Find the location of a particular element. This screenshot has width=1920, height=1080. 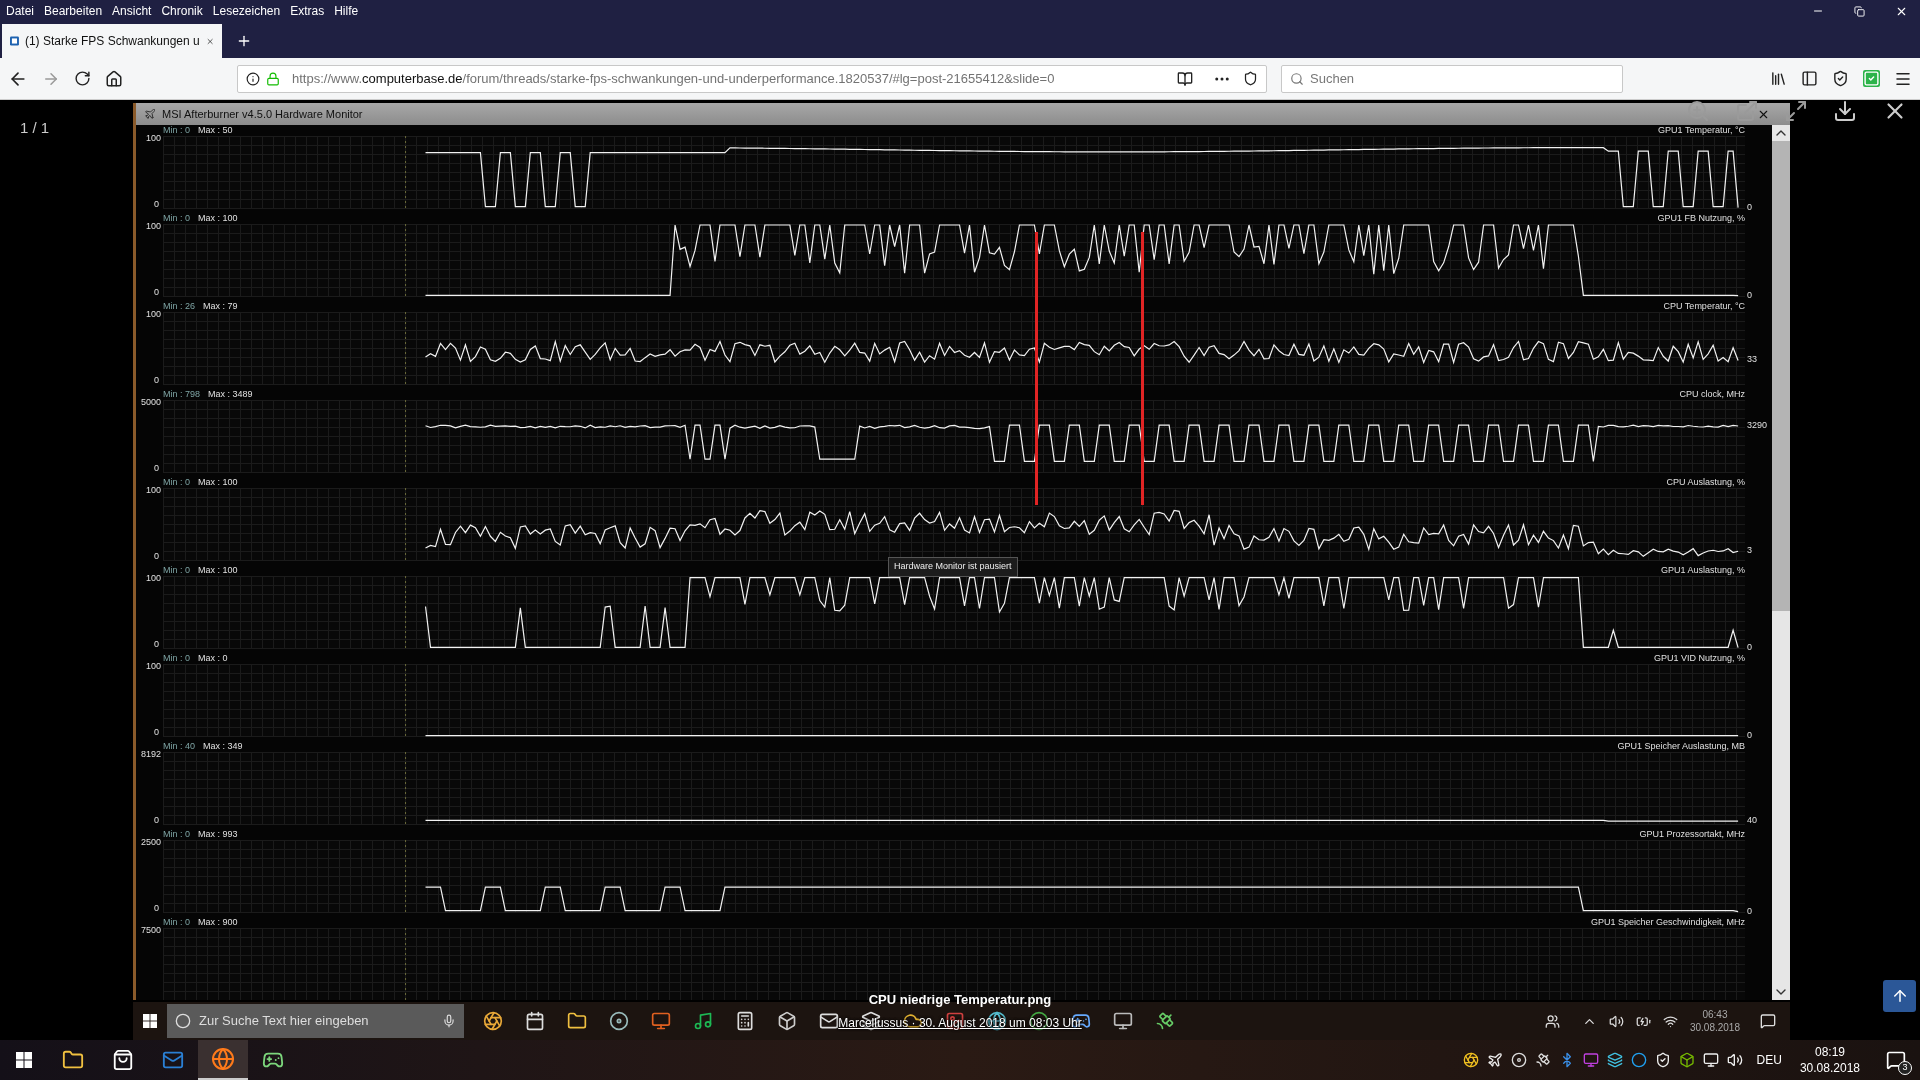

min-label: Min : 798 is located at coordinates (182, 394).